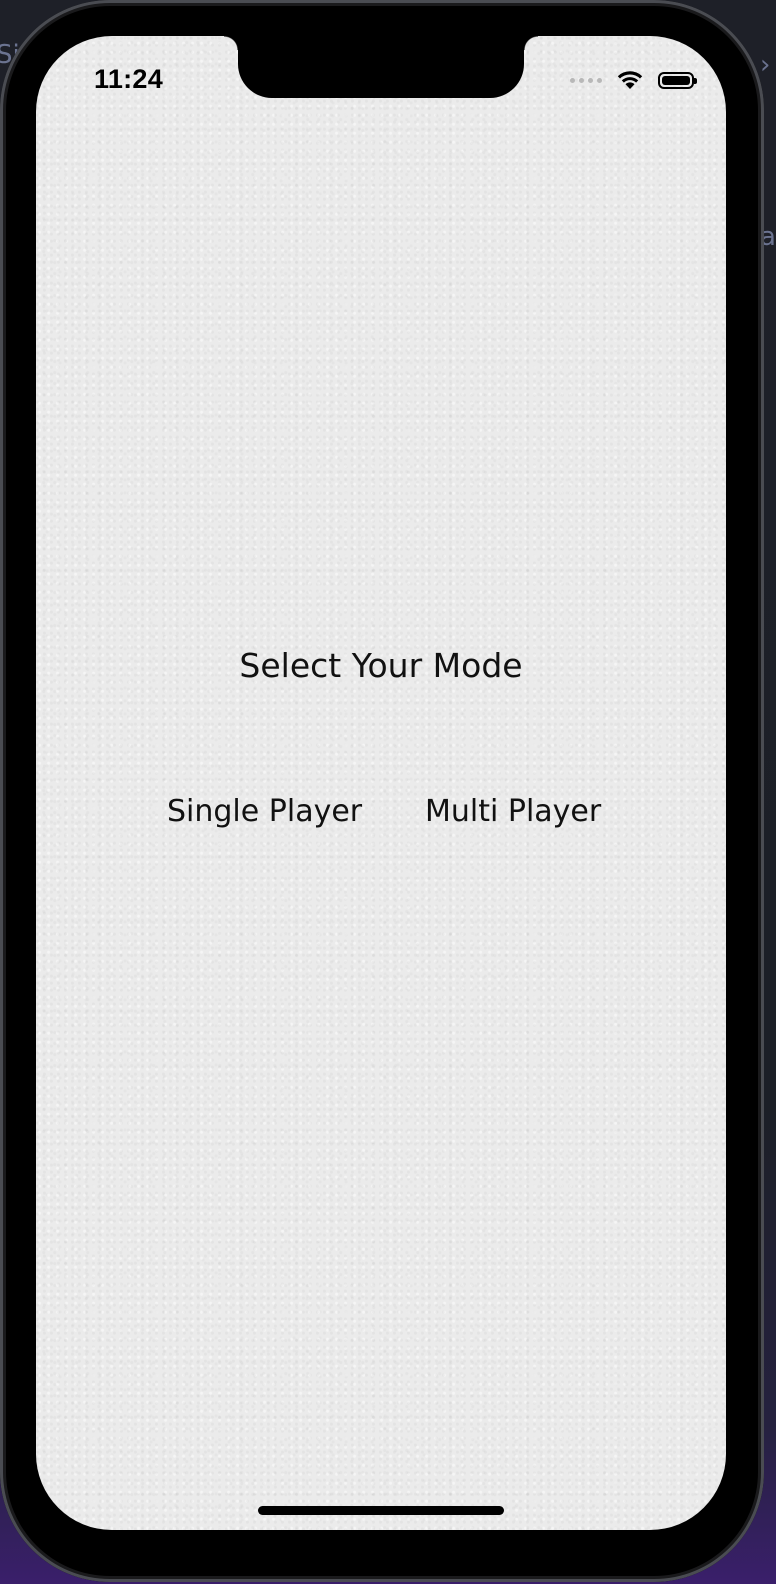 The image size is (776, 1584). Describe the element at coordinates (513, 811) in the screenshot. I see `multi-player-button: Multi Player` at that location.